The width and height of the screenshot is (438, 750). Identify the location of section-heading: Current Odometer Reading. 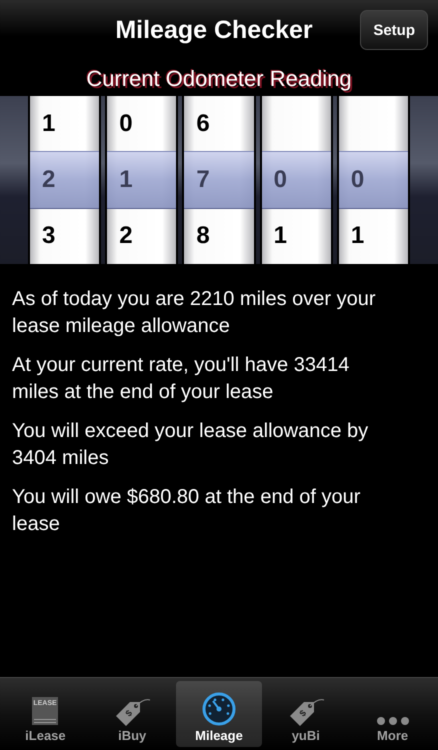
(219, 79).